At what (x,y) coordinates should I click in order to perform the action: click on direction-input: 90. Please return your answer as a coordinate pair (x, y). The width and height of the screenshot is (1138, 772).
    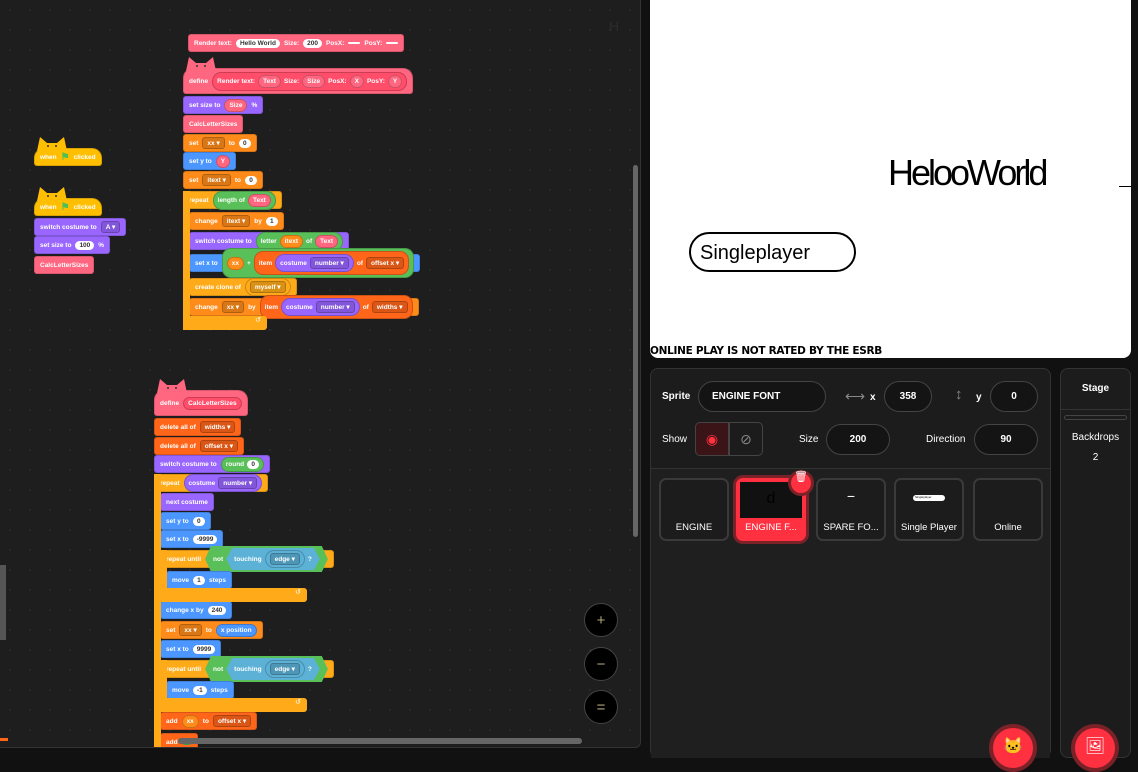
    Looking at the image, I should click on (1006, 439).